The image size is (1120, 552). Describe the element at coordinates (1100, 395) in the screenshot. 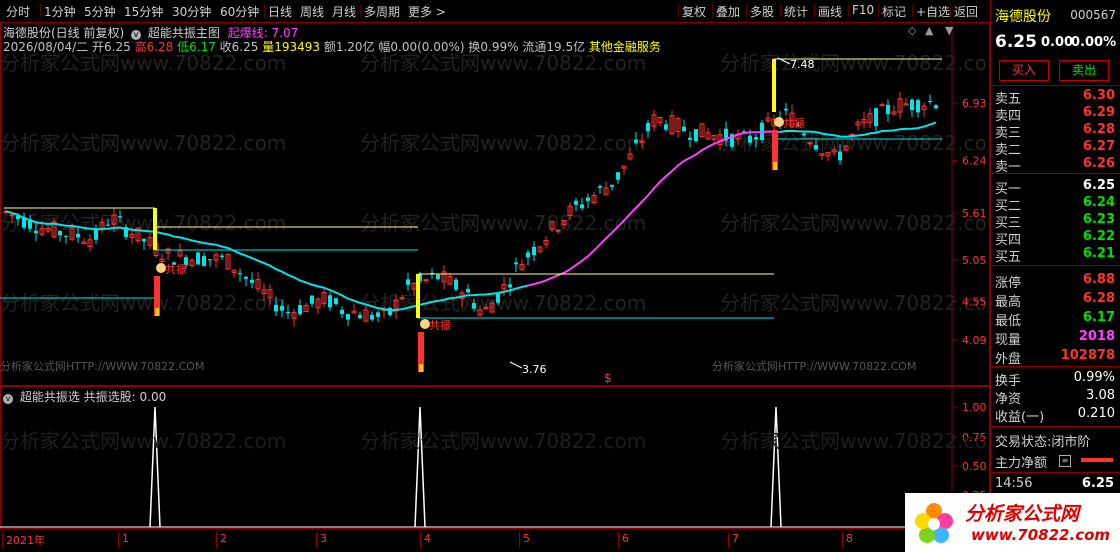

I see `stat2-value: 3.08` at that location.